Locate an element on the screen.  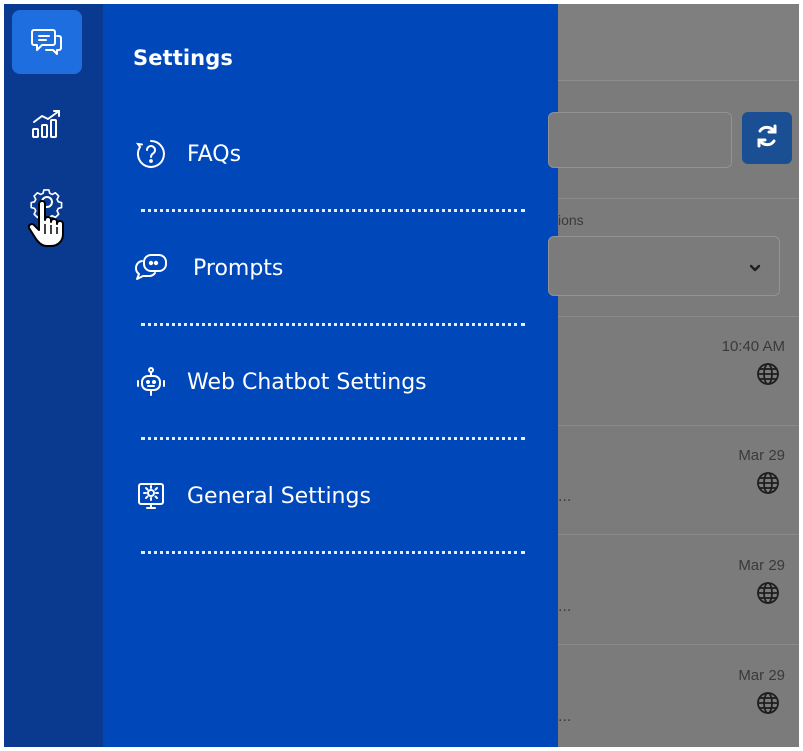
menu-item-faqs: FAQs is located at coordinates (330, 154).